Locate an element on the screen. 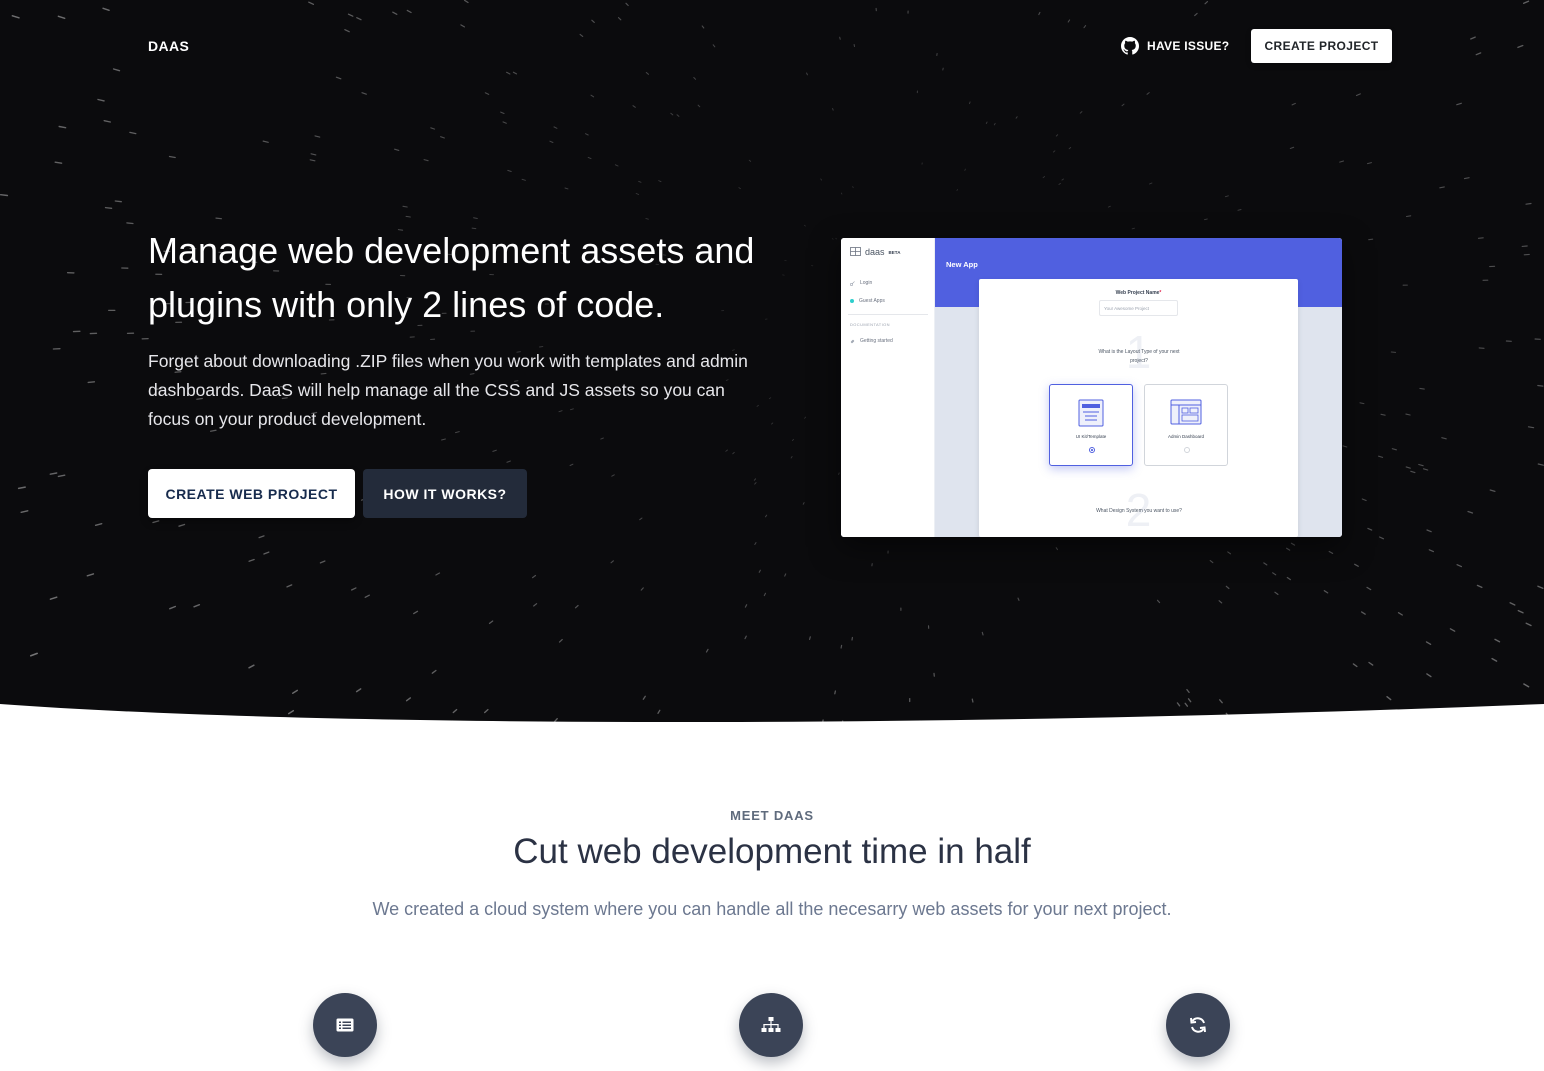 This screenshot has width=1544, height=1071. preview-option-admin-dashboard: Admin Dashboard is located at coordinates (1186, 425).